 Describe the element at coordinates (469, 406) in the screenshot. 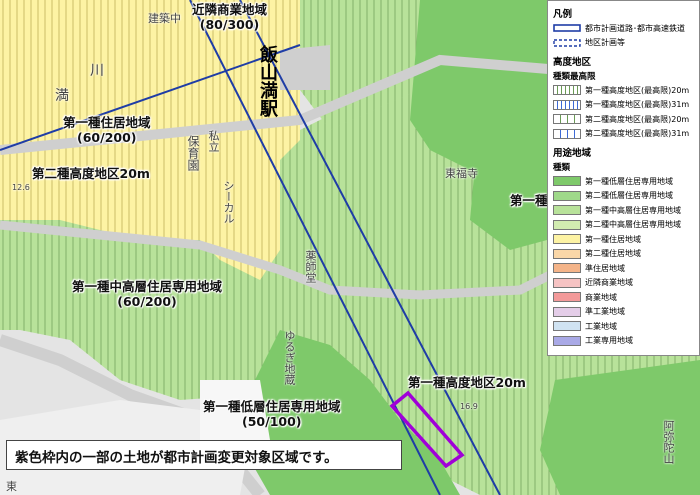

I see `elevation-label: 16.9` at that location.